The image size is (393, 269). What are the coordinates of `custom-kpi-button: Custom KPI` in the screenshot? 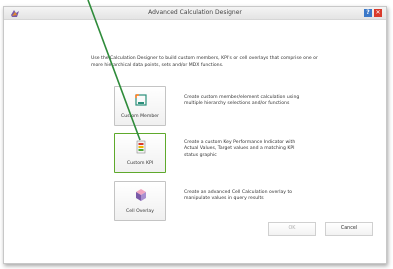 It's located at (140, 153).